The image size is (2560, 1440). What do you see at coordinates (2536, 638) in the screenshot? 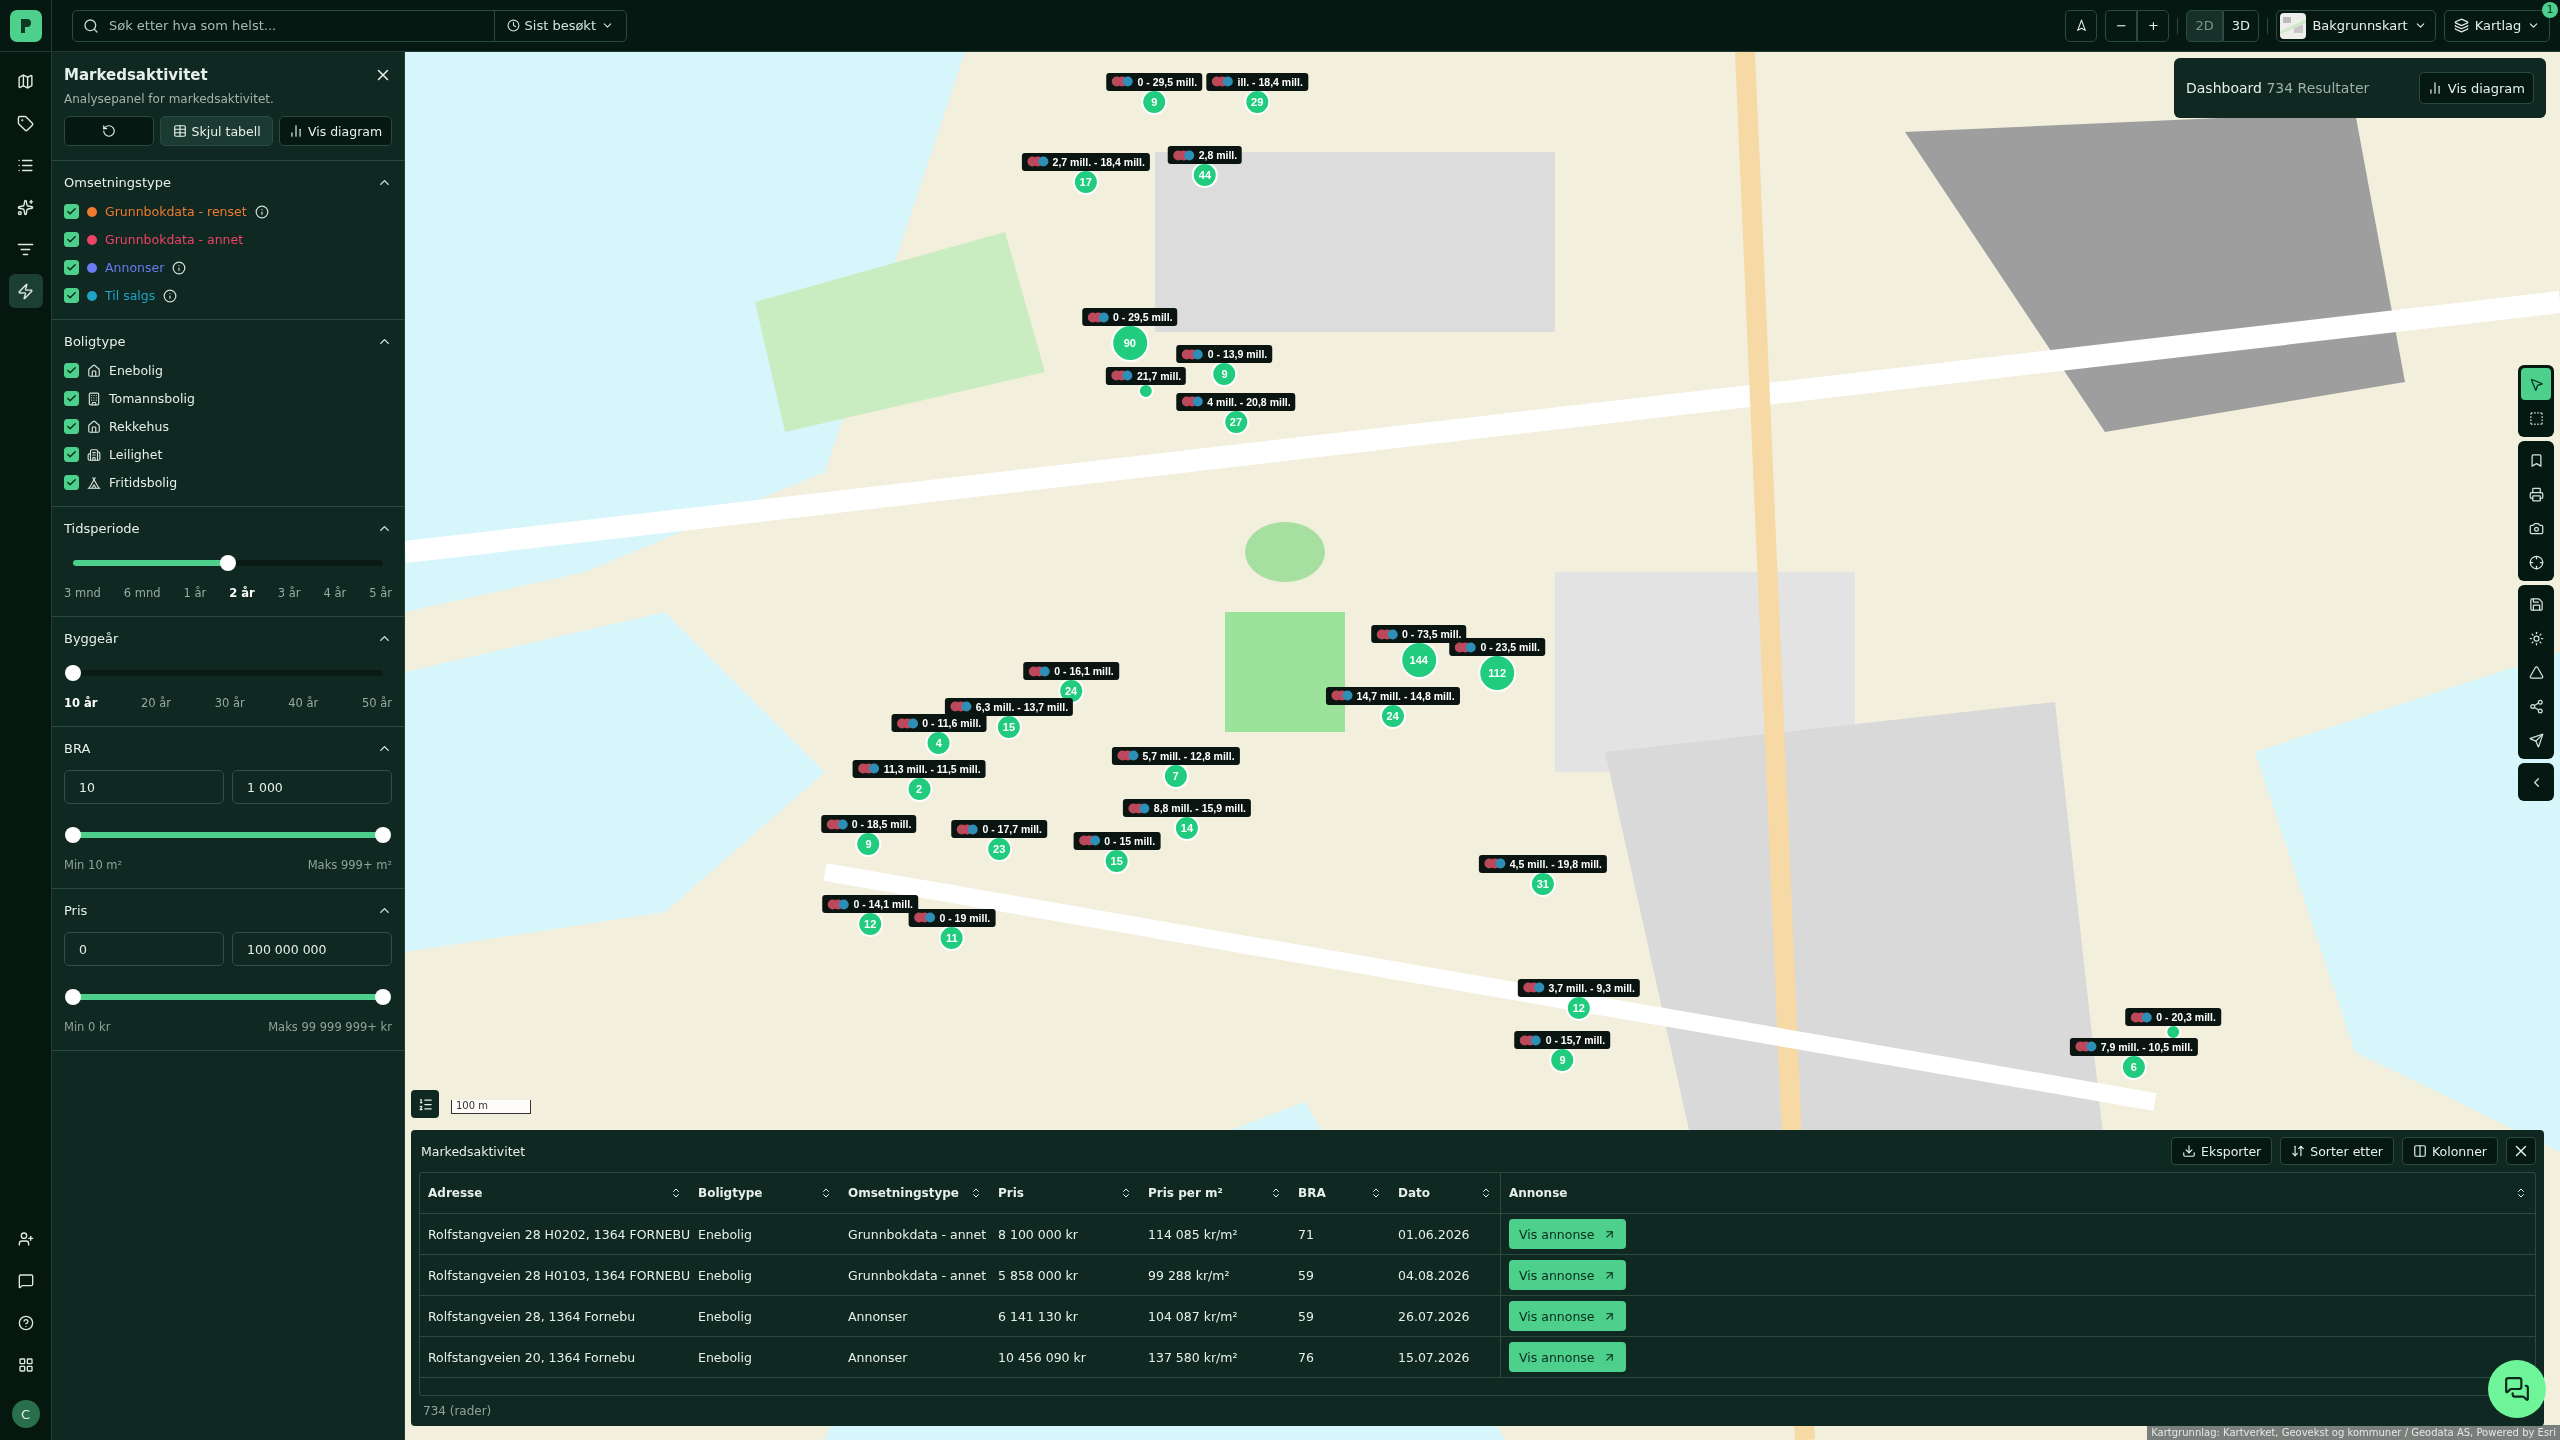
I see `sun-icon` at bounding box center [2536, 638].